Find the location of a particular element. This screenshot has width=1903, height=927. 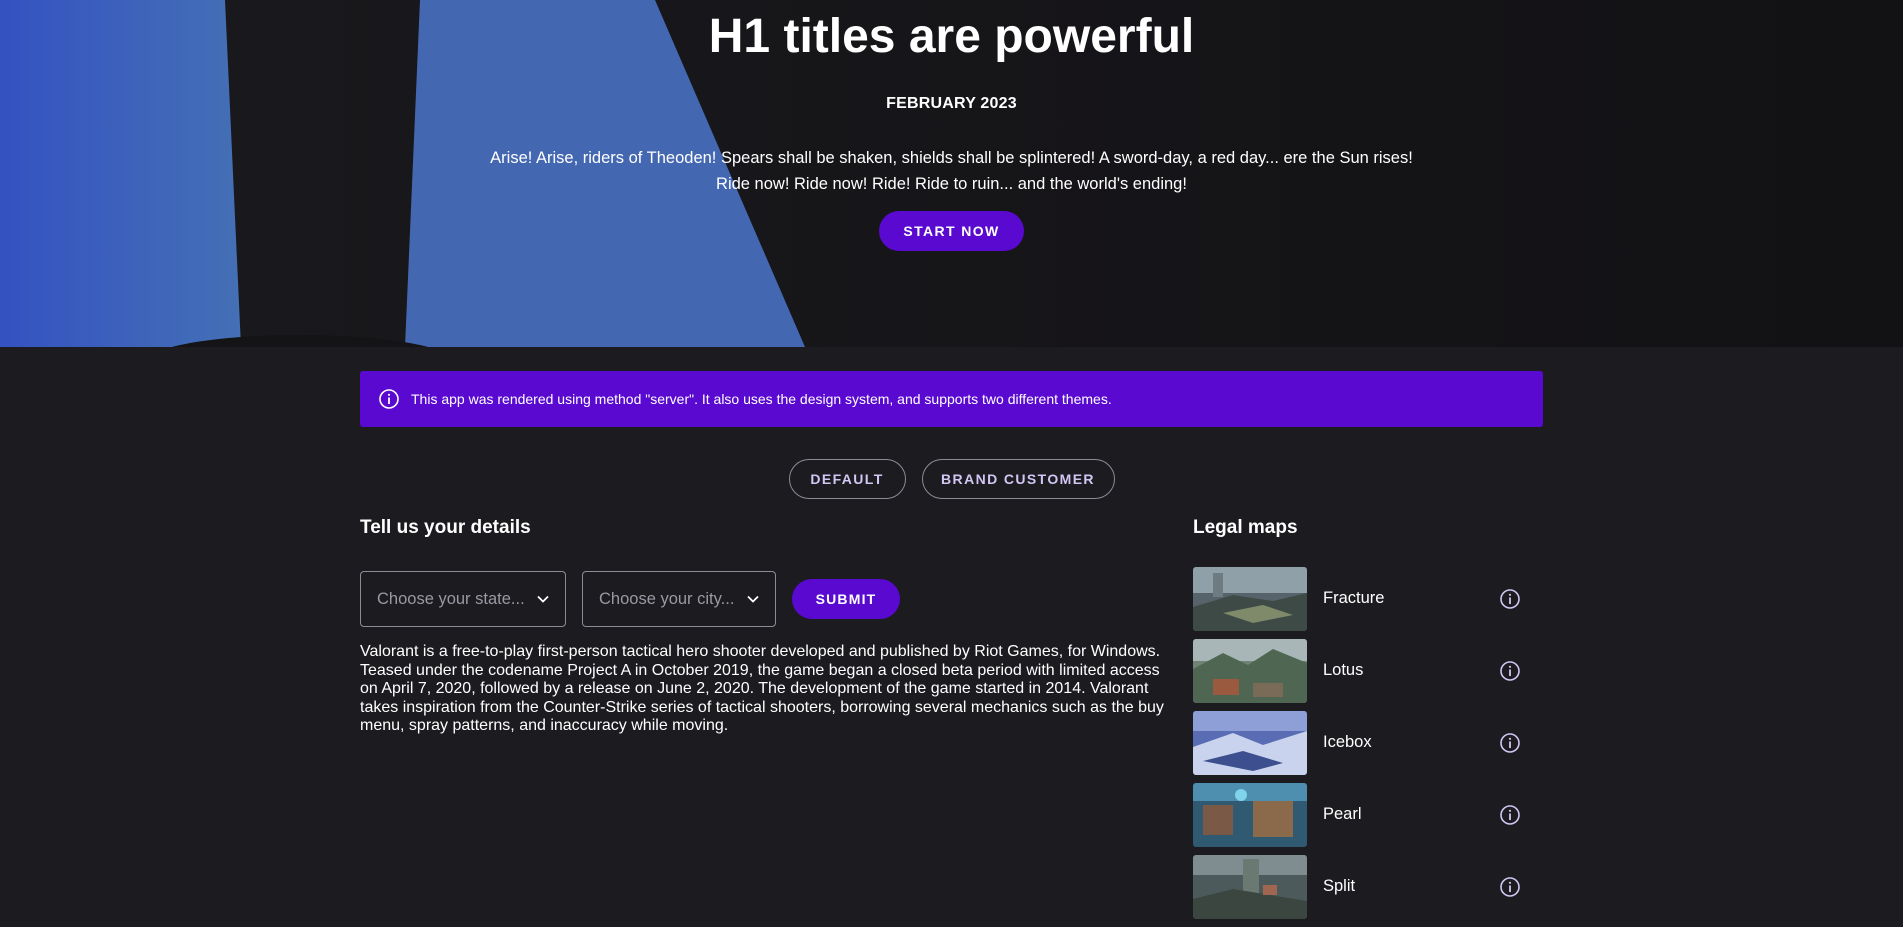

details-section-title: Tell us your details is located at coordinates (445, 527).